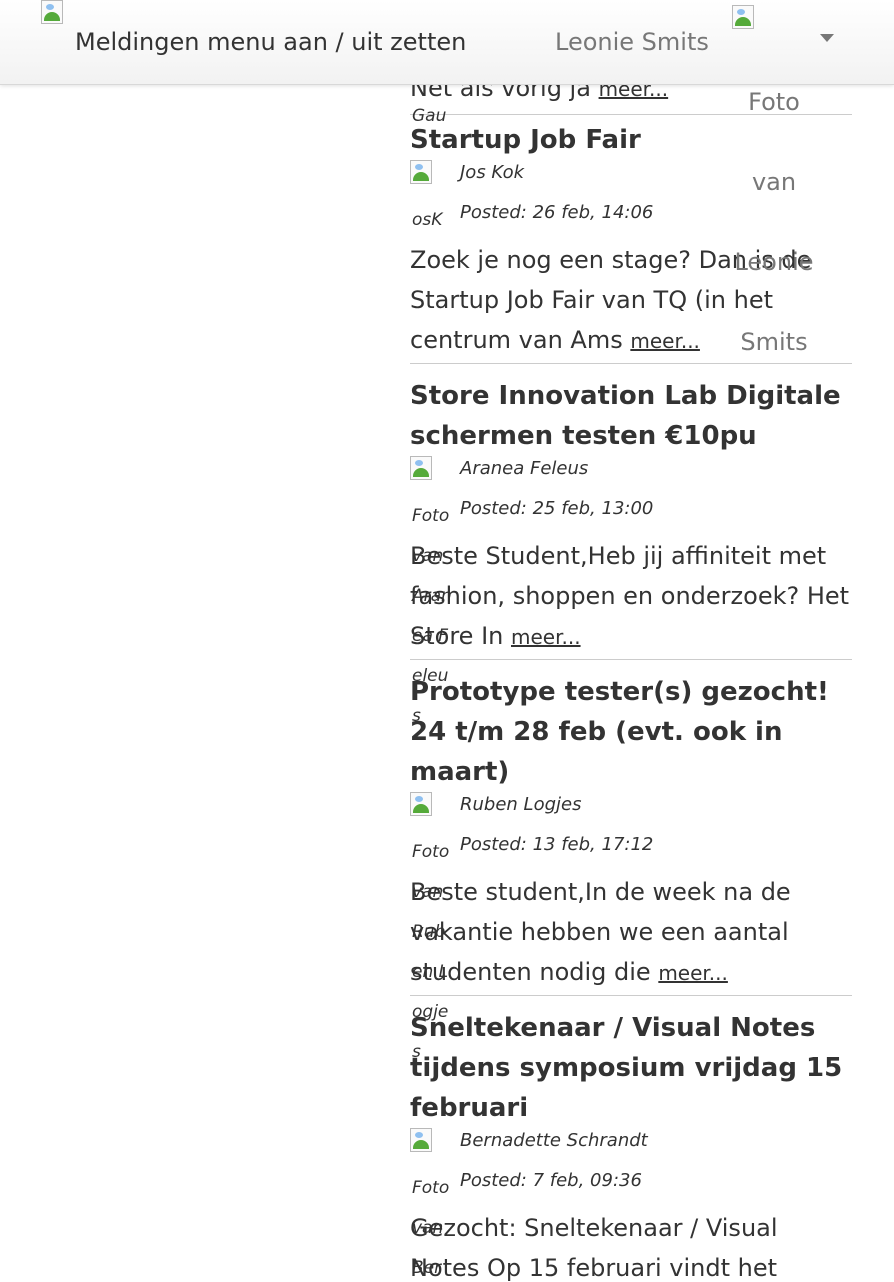 The image size is (894, 1282). Describe the element at coordinates (557, 508) in the screenshot. I see `post-date: Posted: 25 feb, 13:00` at that location.